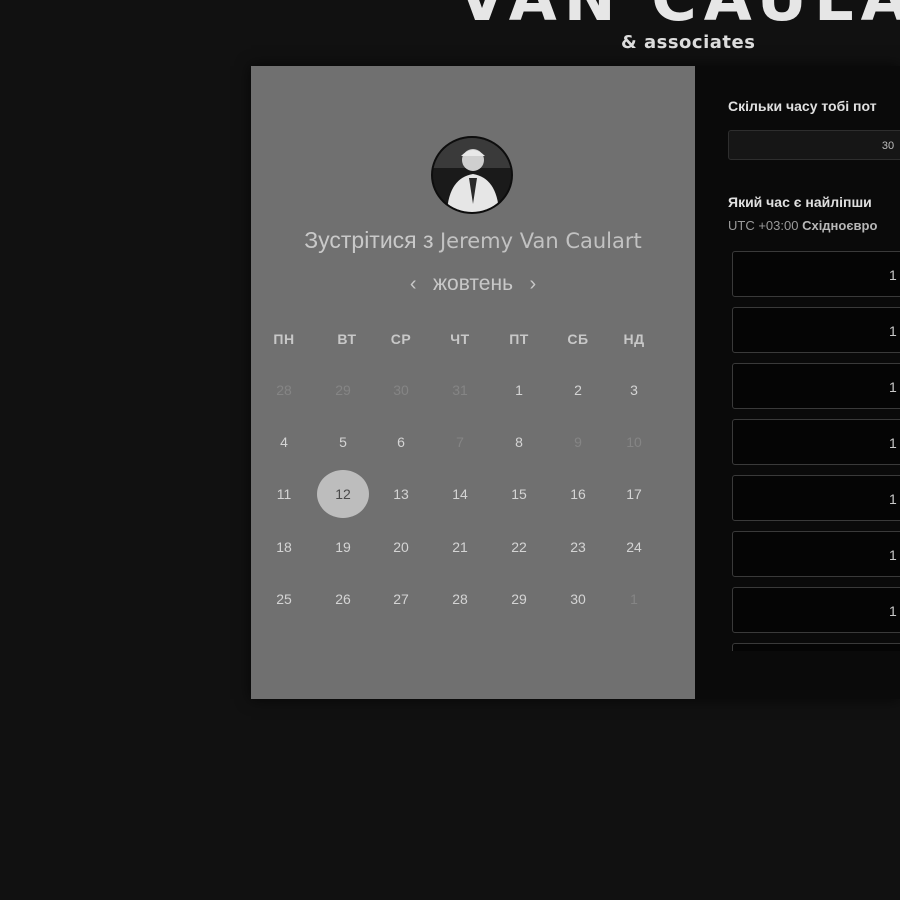 This screenshot has height=900, width=900. Describe the element at coordinates (814, 145) in the screenshot. I see `duration-select: 30` at that location.